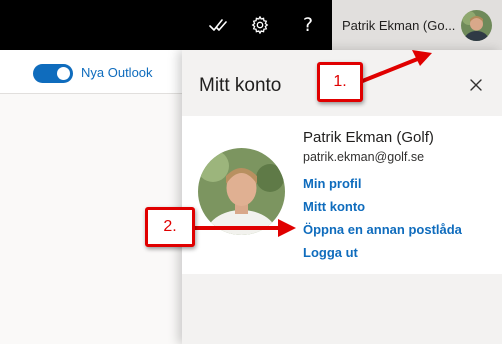  Describe the element at coordinates (117, 72) in the screenshot. I see `new-outlook-label: Nya Outlook` at that location.